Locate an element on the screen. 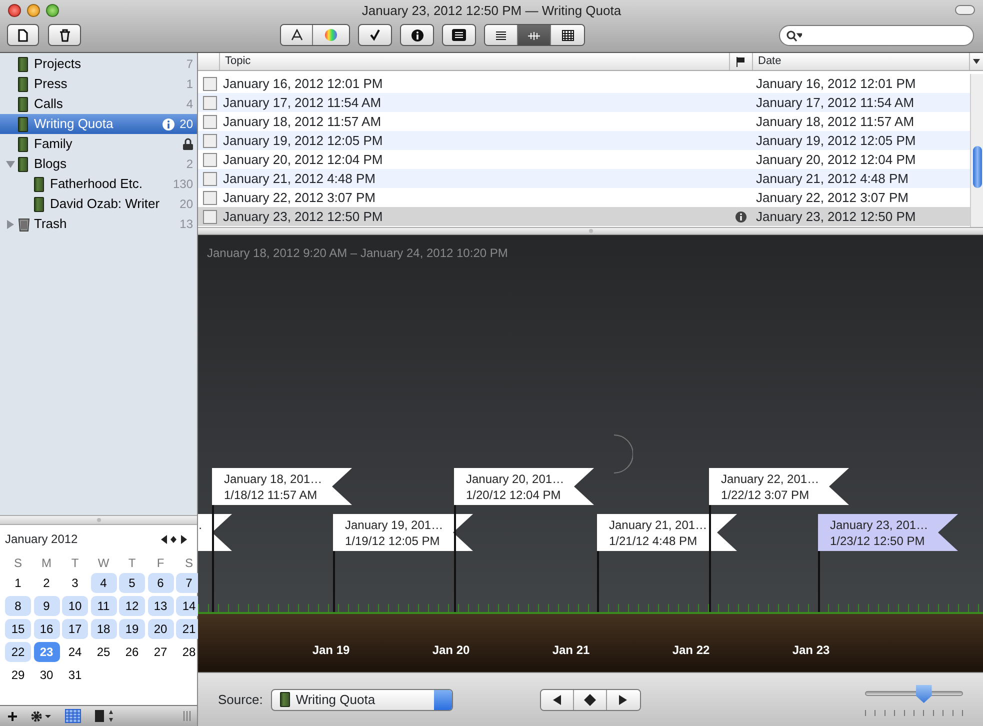 The width and height of the screenshot is (983, 726). calendar-day: 12 is located at coordinates (132, 606).